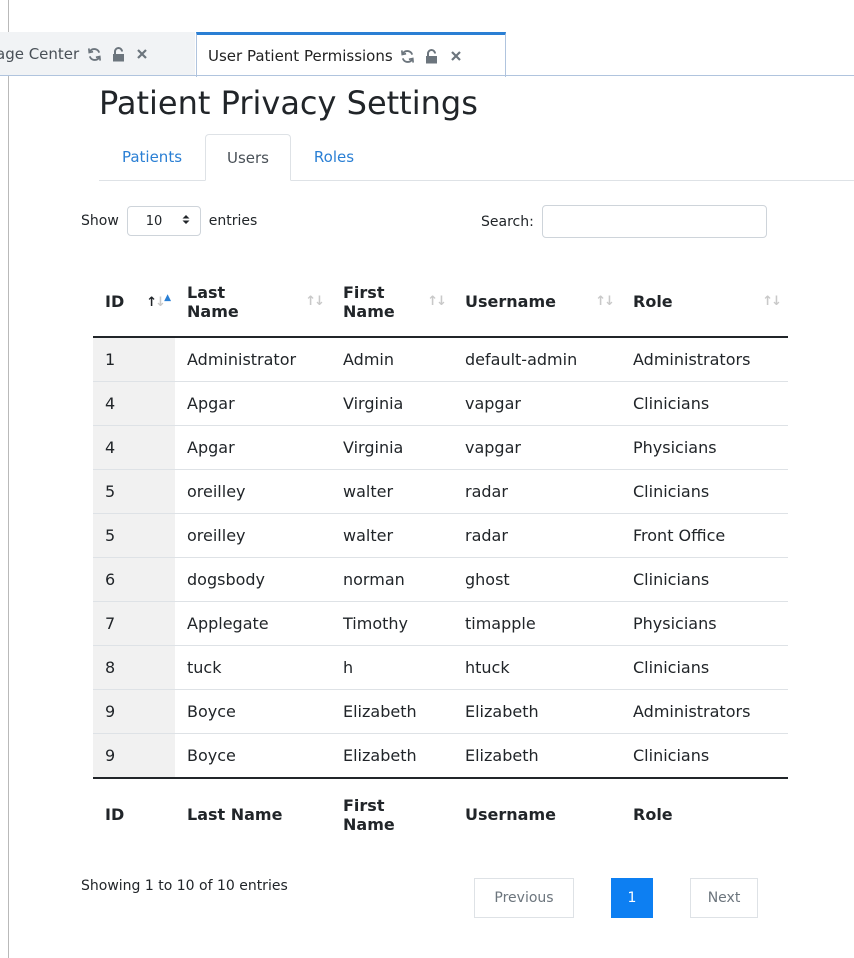 The image size is (854, 958). Describe the element at coordinates (392, 579) in the screenshot. I see `cell-first-name: norman` at that location.